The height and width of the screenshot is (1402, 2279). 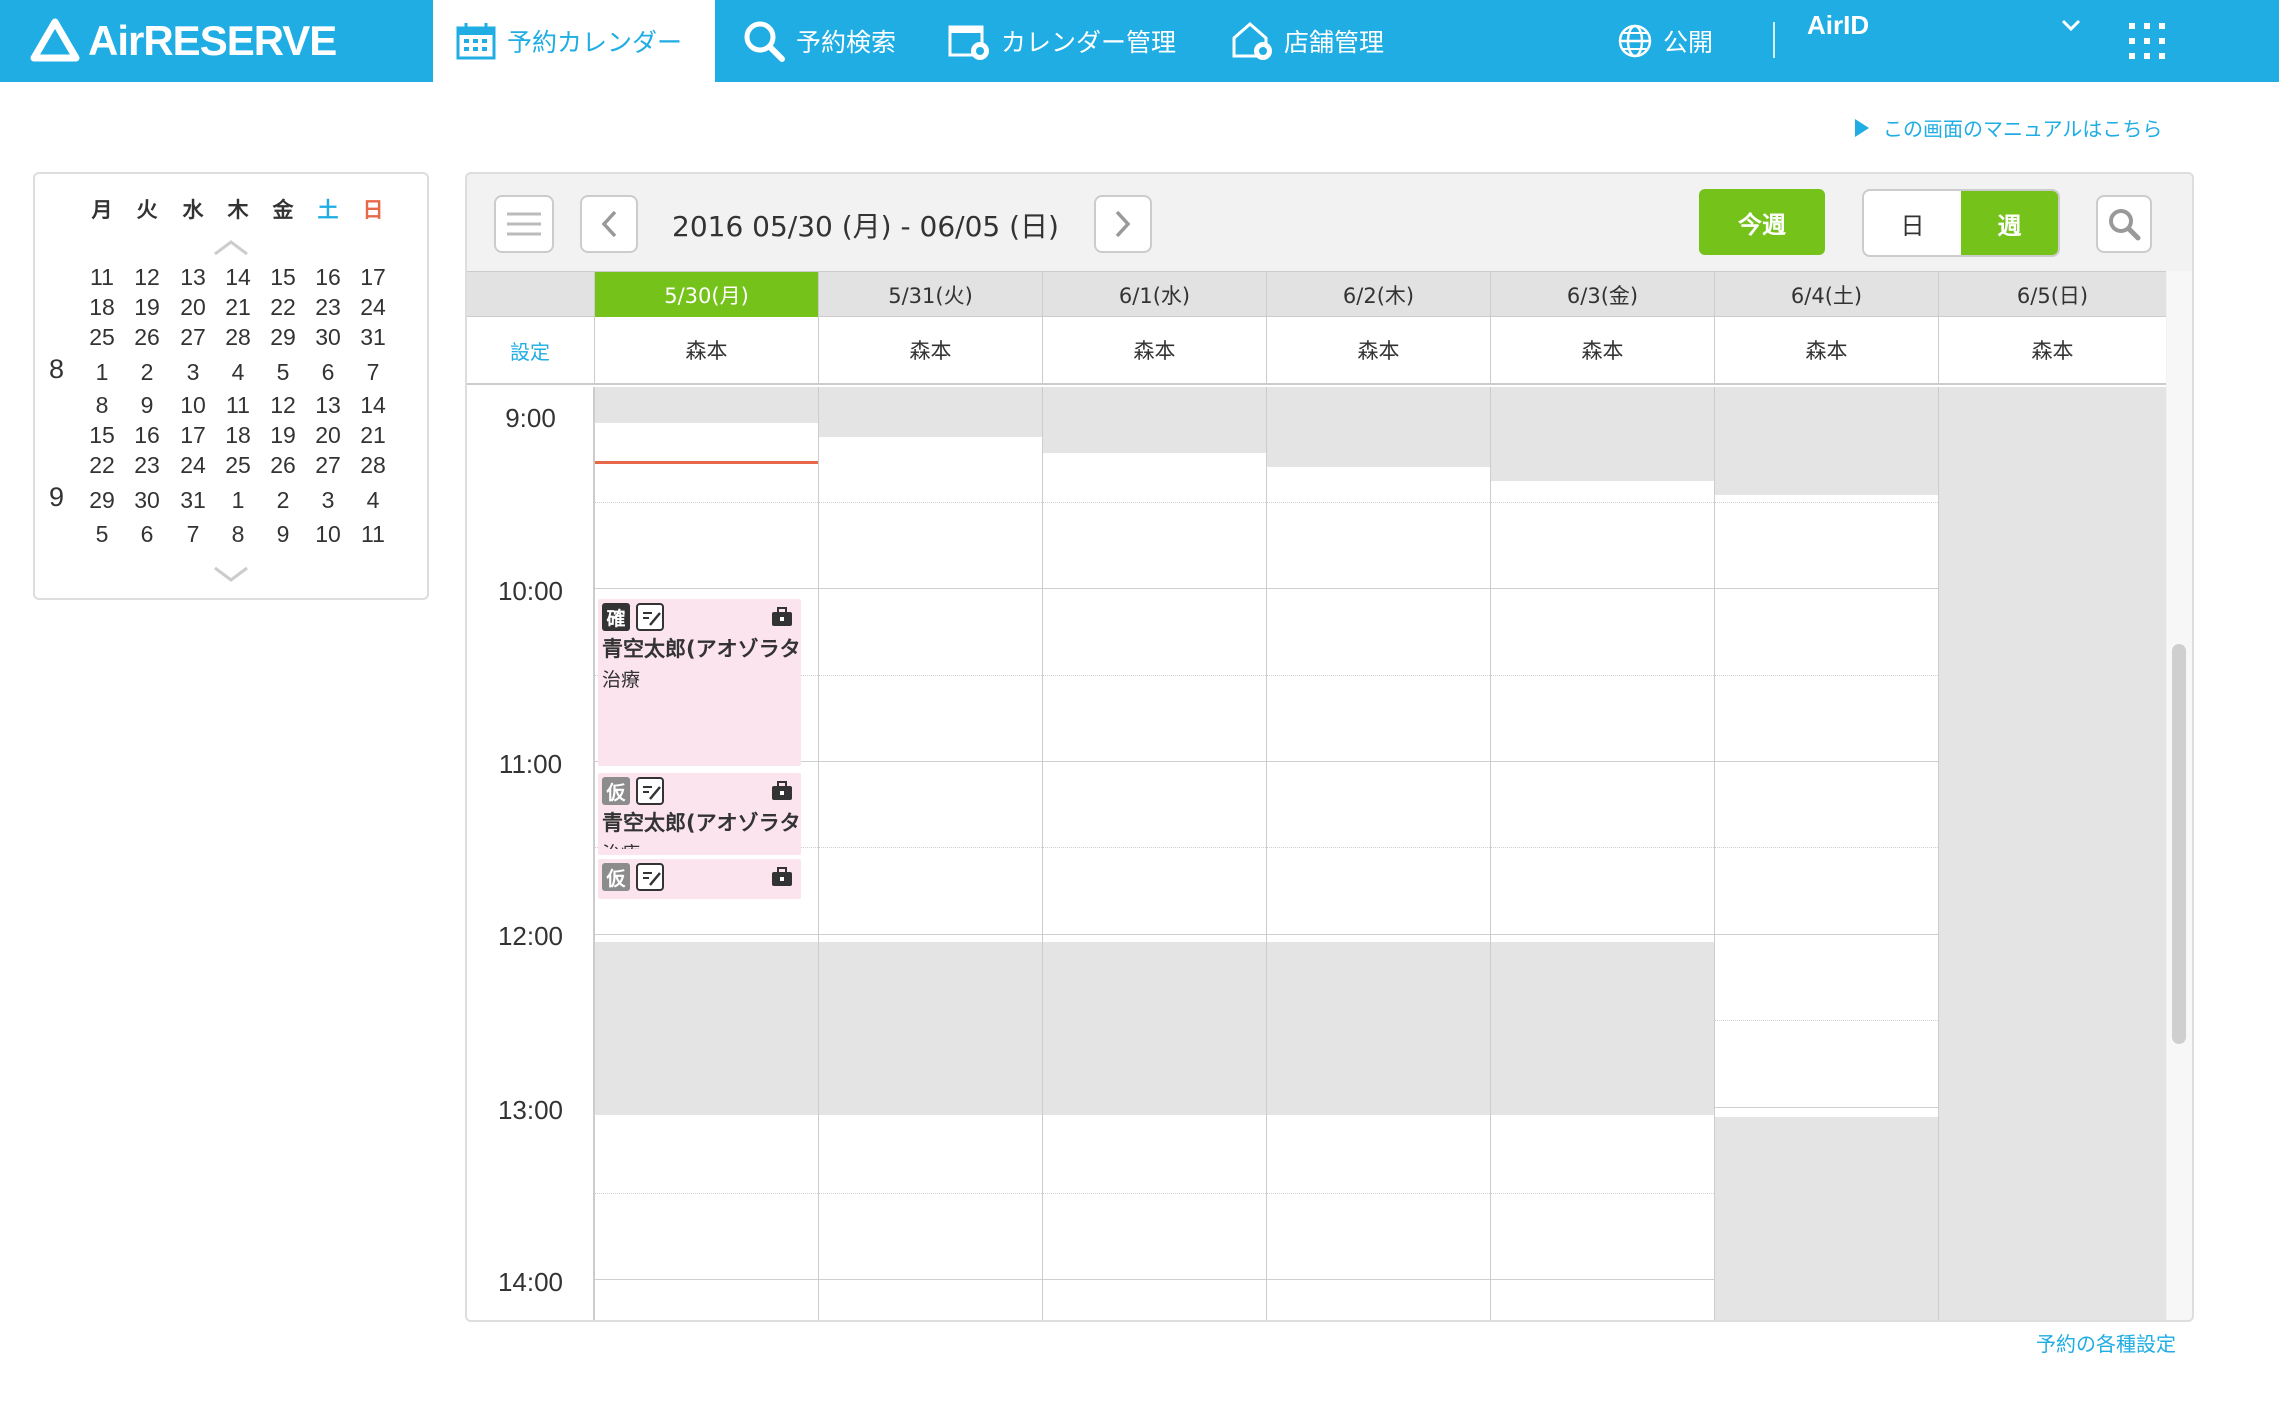 I want to click on reservation-card: 確 青空太郎(アオゾラタ 治療, so click(x=699, y=682).